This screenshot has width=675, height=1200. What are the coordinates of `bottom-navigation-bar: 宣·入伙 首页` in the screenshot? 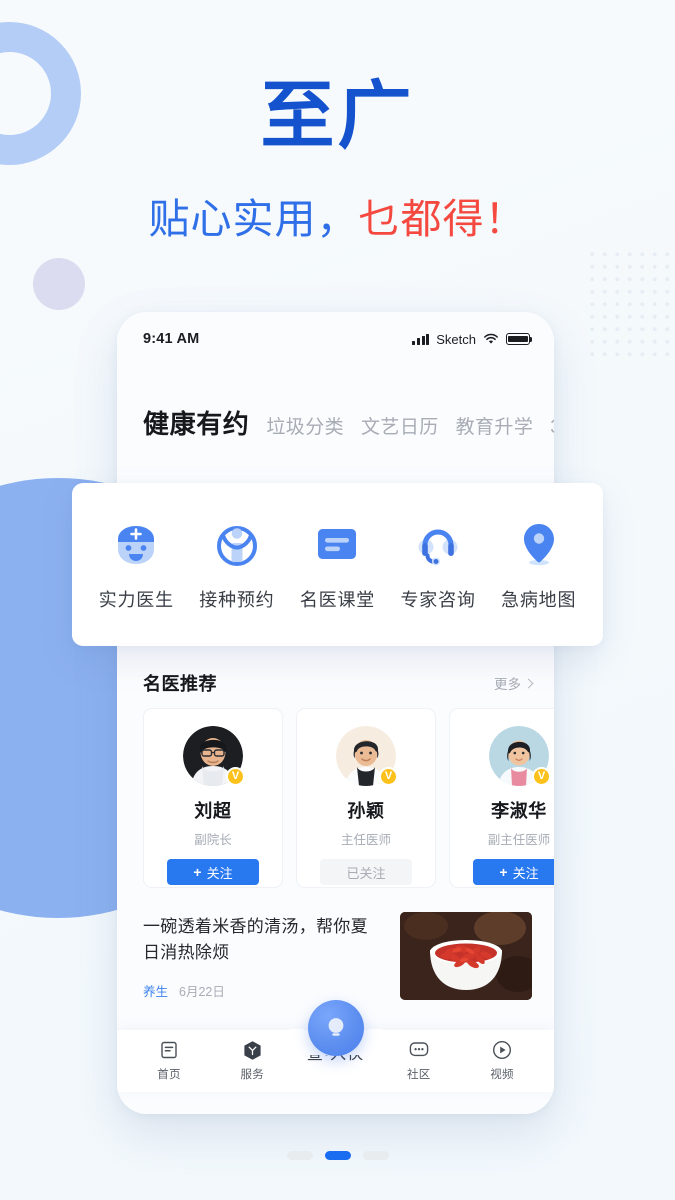 It's located at (335, 1046).